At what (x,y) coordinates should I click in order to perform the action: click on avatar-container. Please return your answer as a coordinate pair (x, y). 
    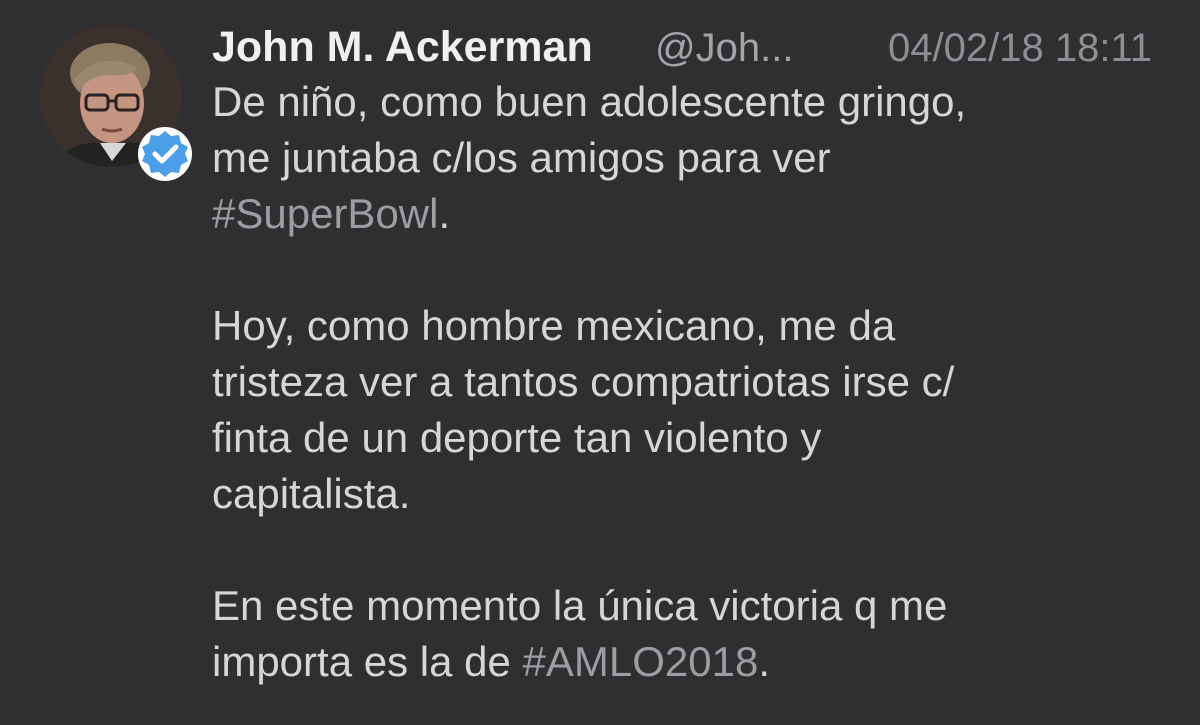
    Looking at the image, I should click on (116, 103).